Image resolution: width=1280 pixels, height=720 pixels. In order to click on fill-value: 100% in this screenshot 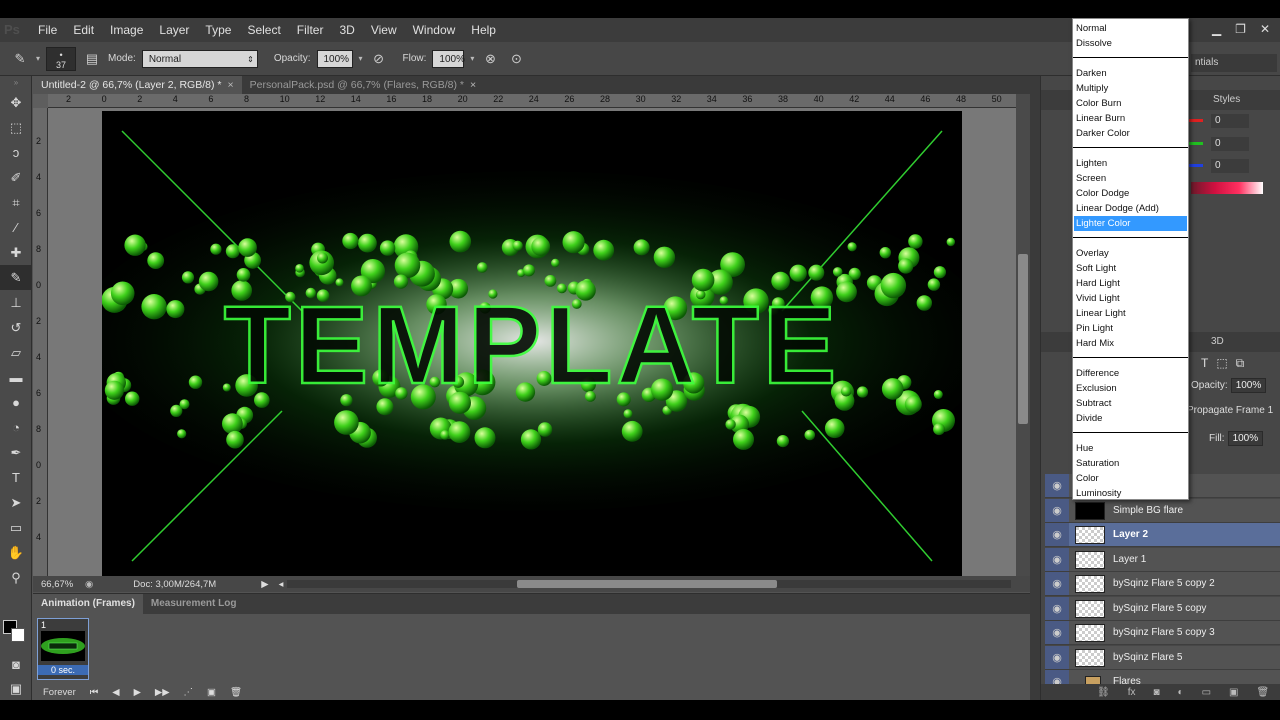, I will do `click(1245, 438)`.